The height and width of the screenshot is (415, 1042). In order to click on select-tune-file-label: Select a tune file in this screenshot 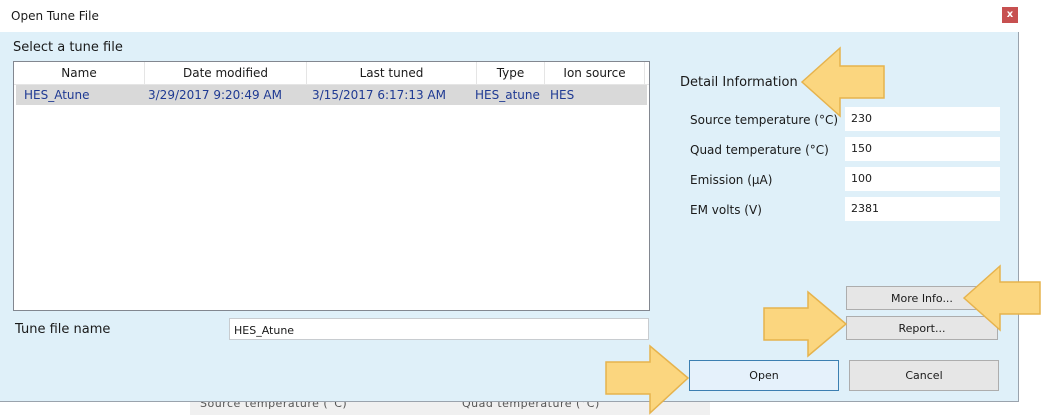, I will do `click(68, 47)`.